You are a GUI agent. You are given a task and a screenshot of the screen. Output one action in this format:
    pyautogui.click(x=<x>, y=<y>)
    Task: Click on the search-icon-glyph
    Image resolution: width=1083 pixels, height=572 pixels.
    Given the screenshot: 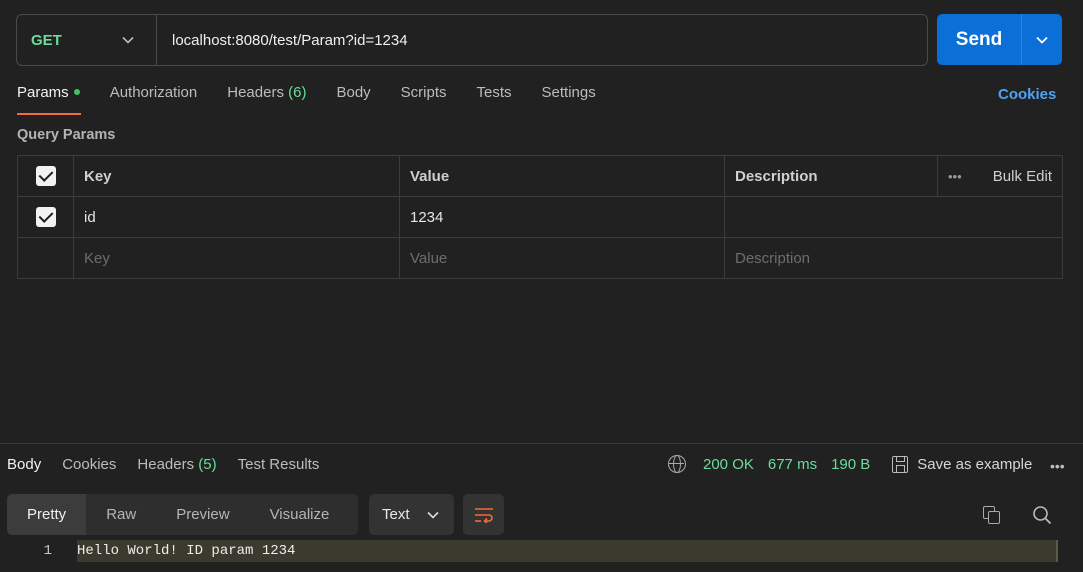 What is the action you would take?
    pyautogui.click(x=1042, y=515)
    